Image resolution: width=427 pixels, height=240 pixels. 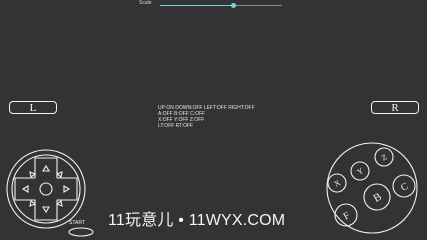 I want to click on dpad-left-icon, so click(x=25, y=189).